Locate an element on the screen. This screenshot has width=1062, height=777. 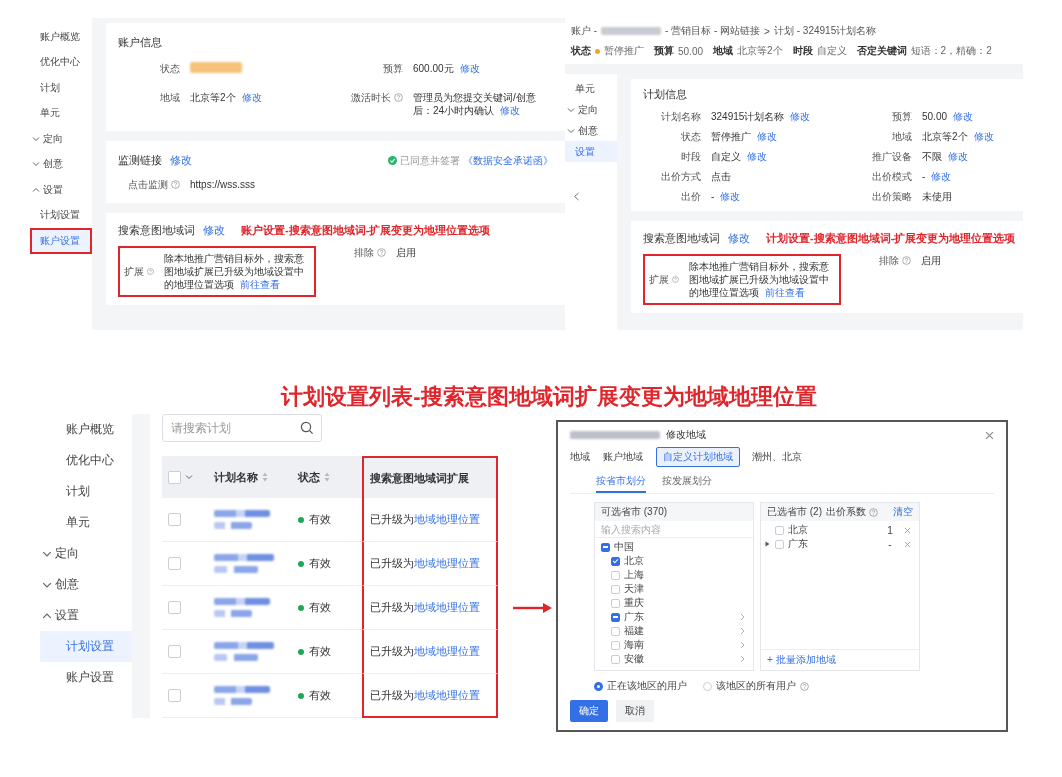
tree-item: 天津 is located at coordinates (634, 589).